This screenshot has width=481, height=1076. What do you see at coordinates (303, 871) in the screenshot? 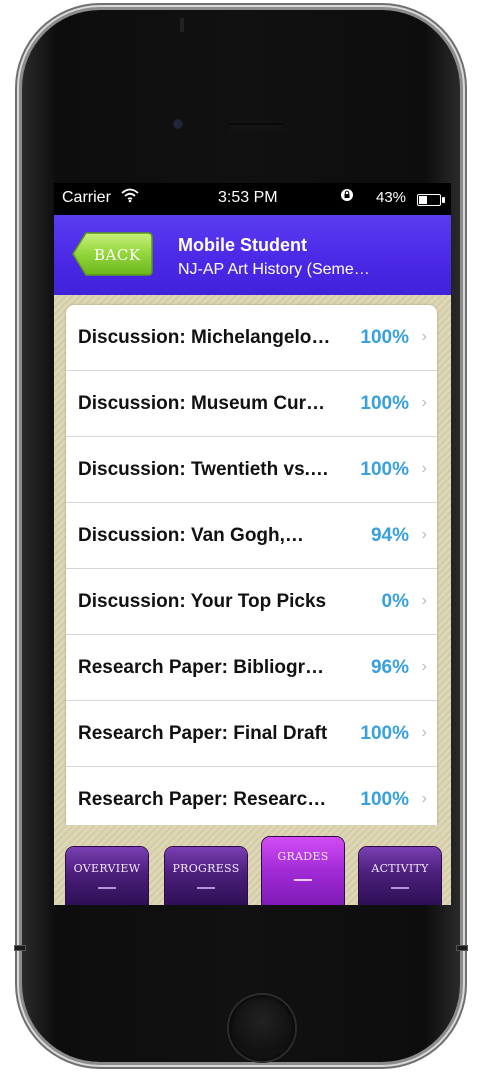
I see `tab-grades: GRADES` at bounding box center [303, 871].